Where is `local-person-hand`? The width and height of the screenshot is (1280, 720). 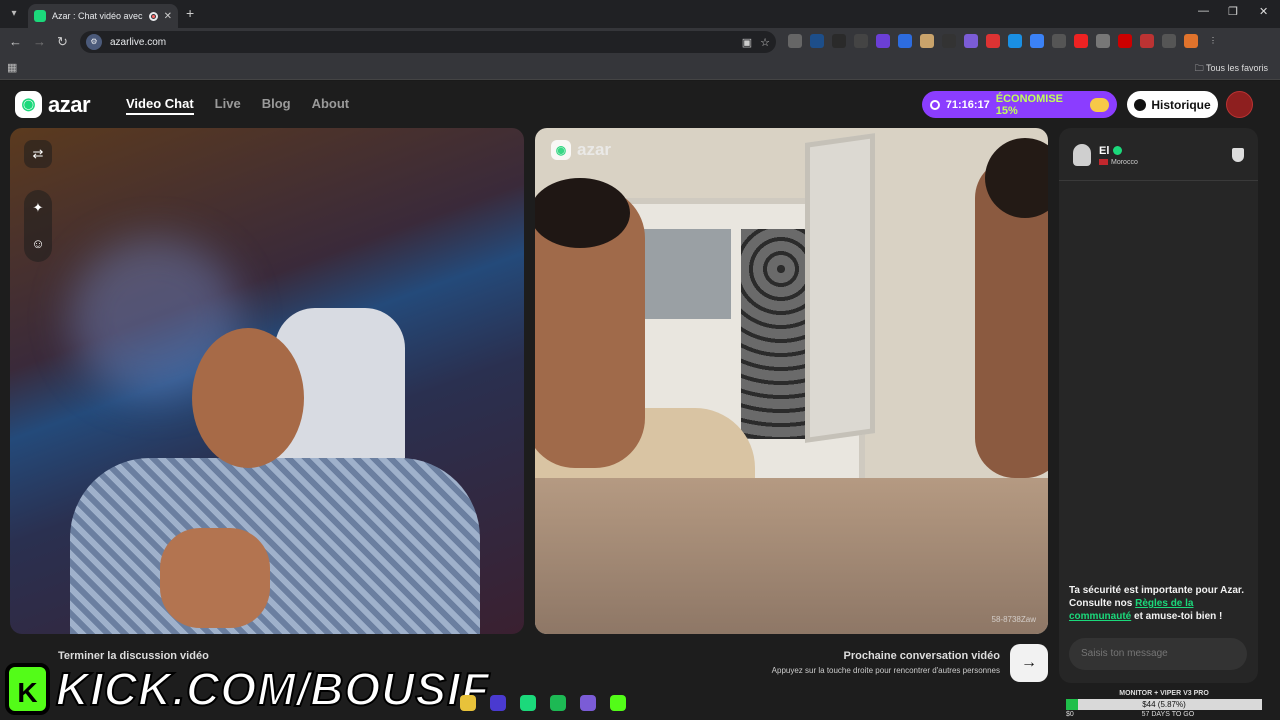 local-person-hand is located at coordinates (215, 578).